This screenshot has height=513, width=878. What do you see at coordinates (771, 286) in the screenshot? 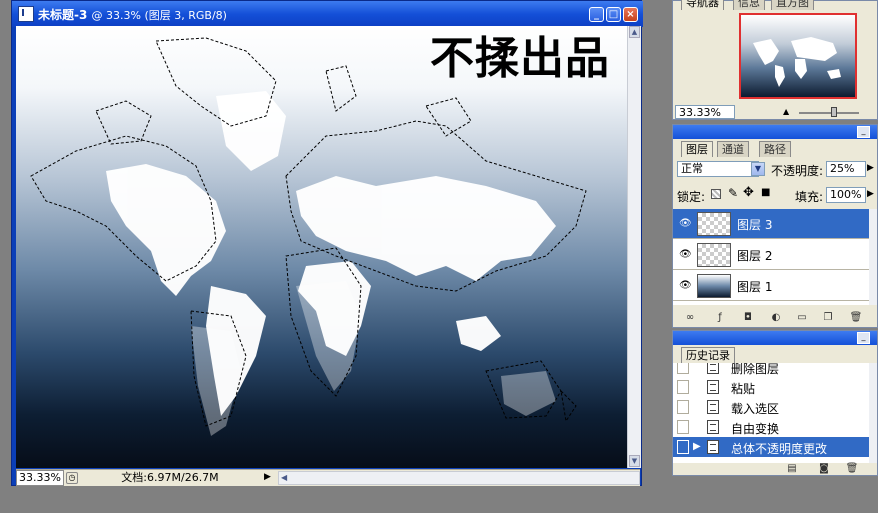
I see `layer-row: 👁 图层 1` at bounding box center [771, 286].